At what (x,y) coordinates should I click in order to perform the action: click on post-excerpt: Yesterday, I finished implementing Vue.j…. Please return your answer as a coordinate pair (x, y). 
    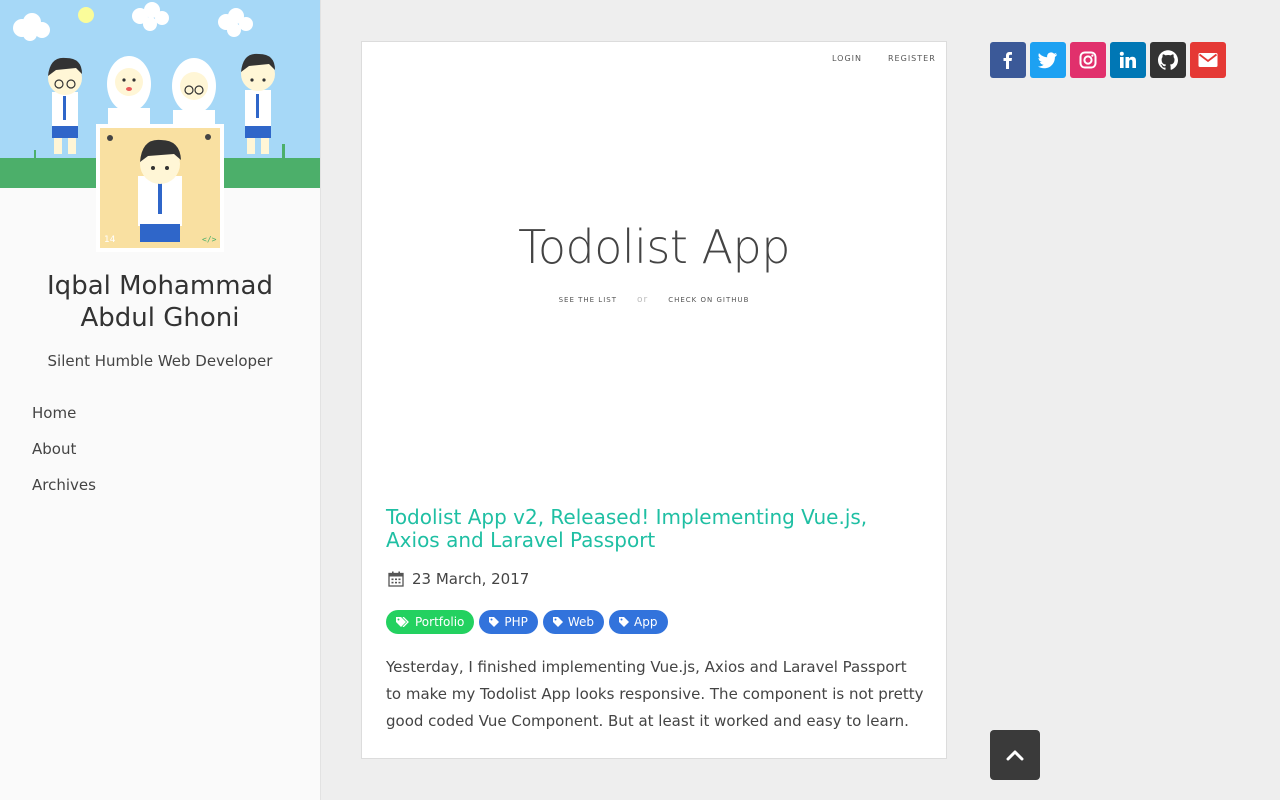
    Looking at the image, I should click on (655, 694).